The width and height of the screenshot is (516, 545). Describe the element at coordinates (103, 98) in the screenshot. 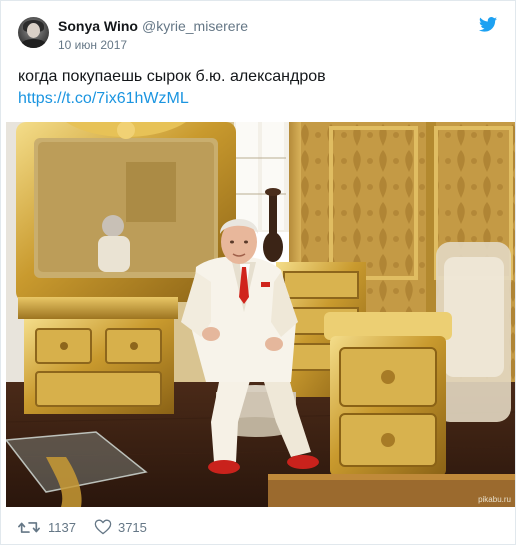

I see `tweet-link: https://t.co/7ix61hWzML` at that location.